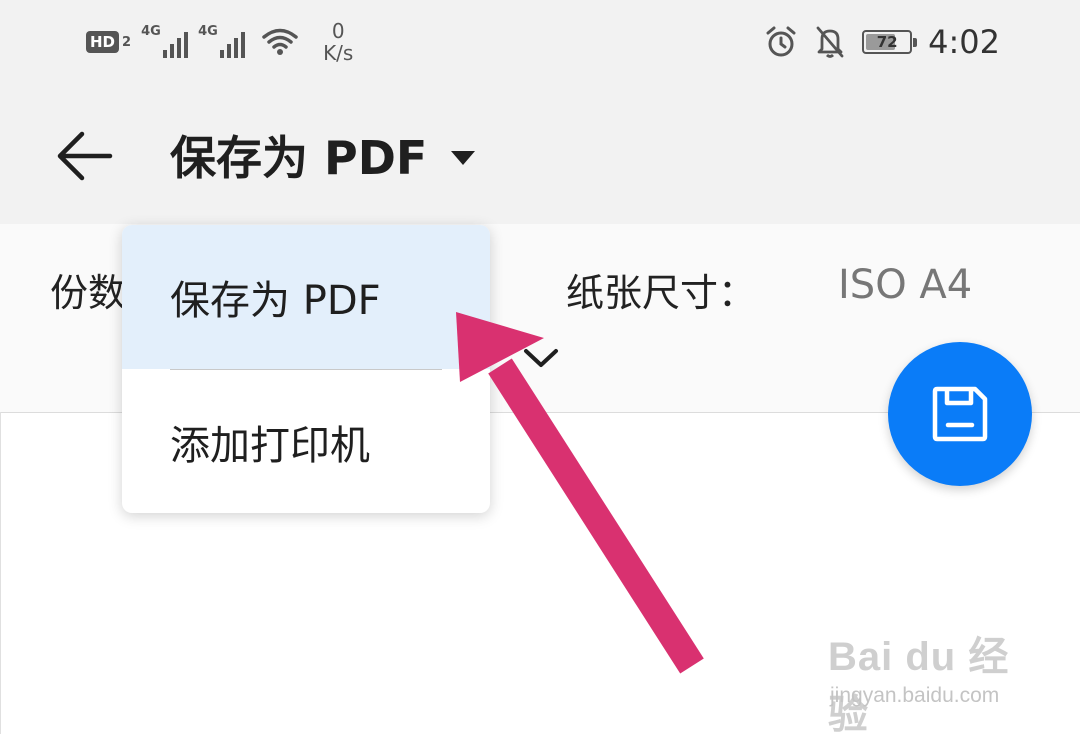  Describe the element at coordinates (306, 297) in the screenshot. I see `menu-item-save-as-pdf: 保存为 PDF` at that location.